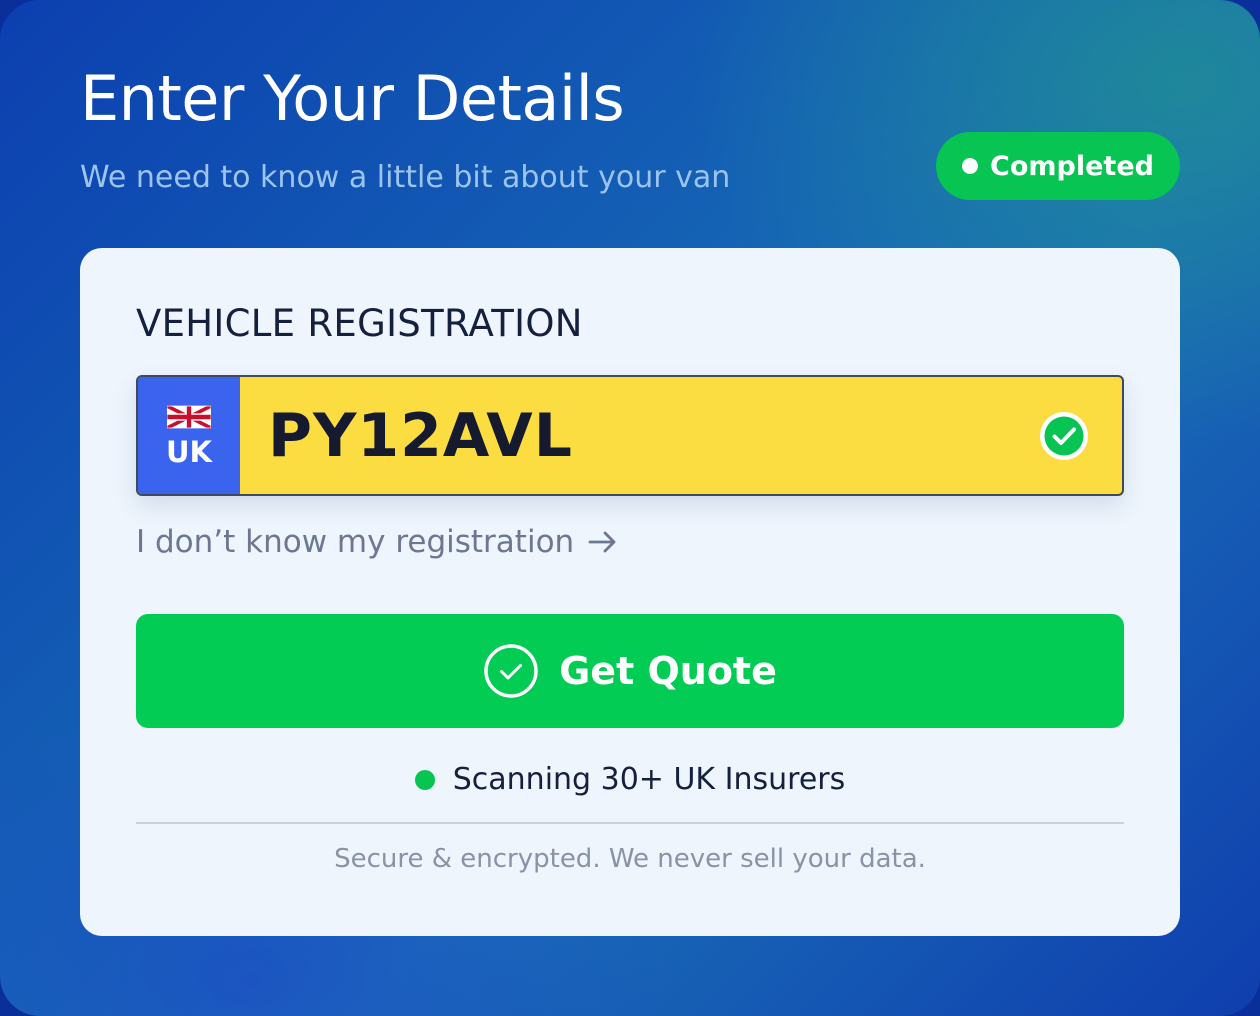 The height and width of the screenshot is (1016, 1260). What do you see at coordinates (359, 323) in the screenshot?
I see `registration-field-label: VEHICLE REGISTRATION` at bounding box center [359, 323].